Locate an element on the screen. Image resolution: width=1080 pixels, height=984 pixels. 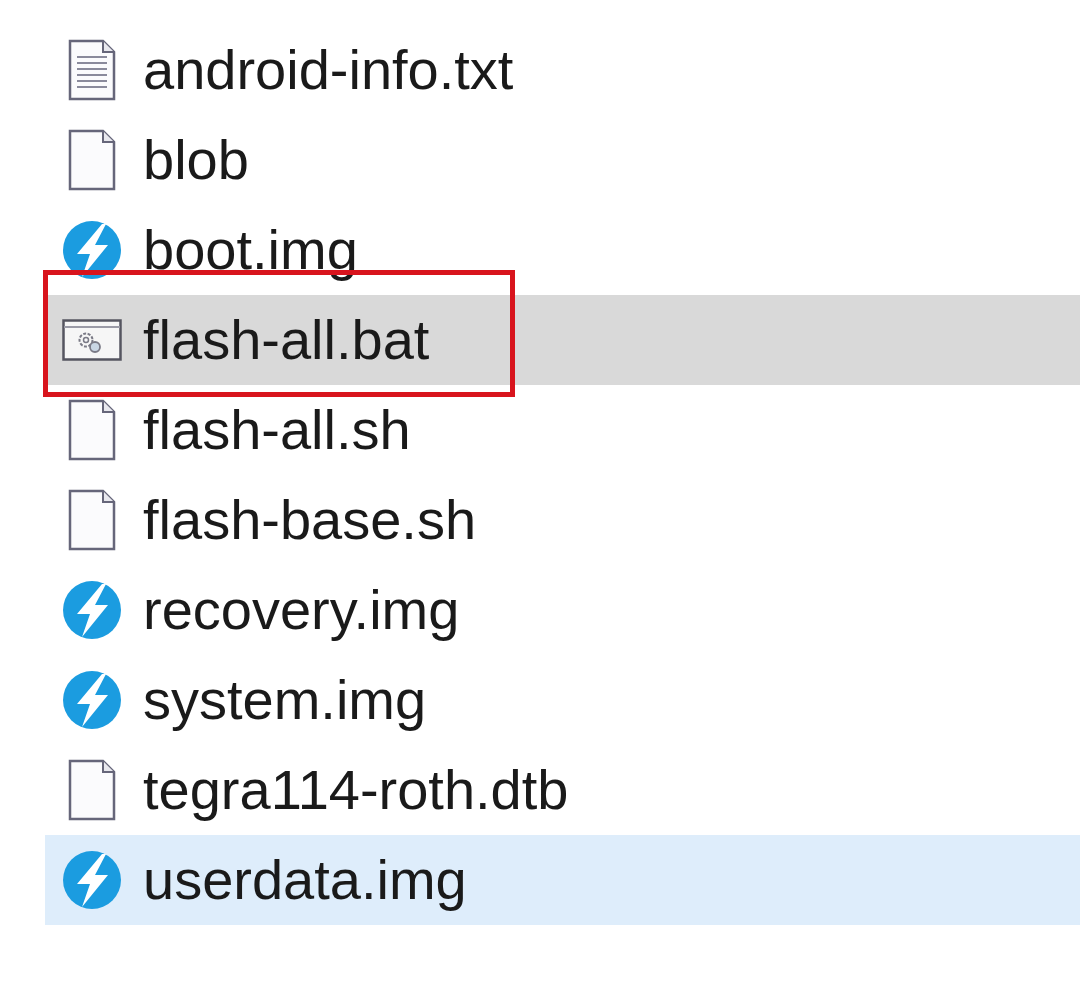
file-row: tegra114-roth.dtb is located at coordinates (562, 790).